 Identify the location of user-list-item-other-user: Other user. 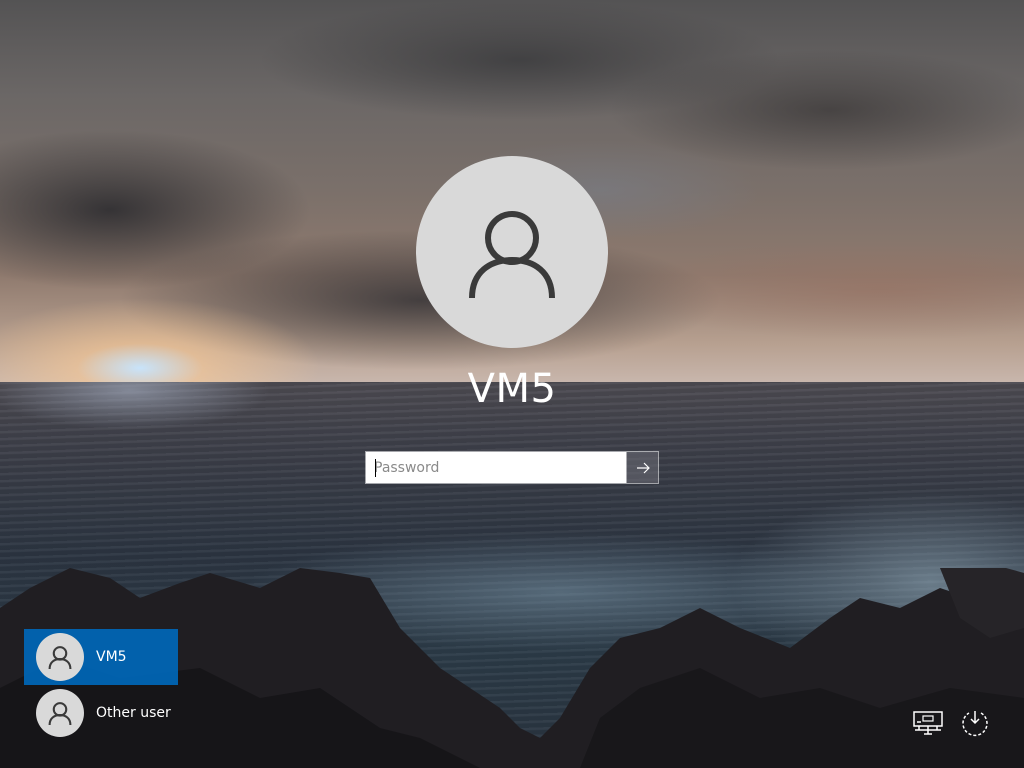
(101, 713).